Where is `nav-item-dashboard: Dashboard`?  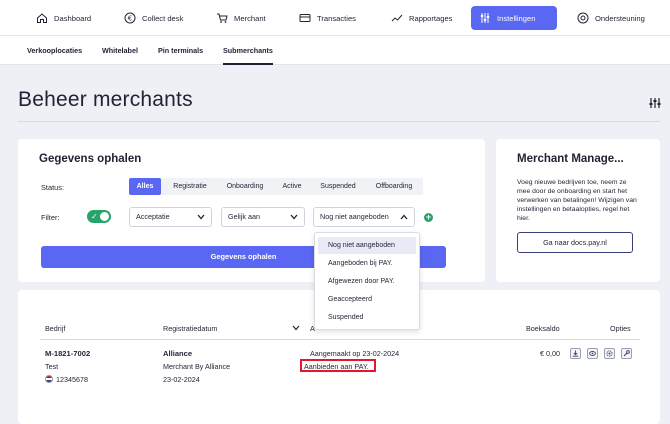
nav-item-dashboard: Dashboard is located at coordinates (63, 18).